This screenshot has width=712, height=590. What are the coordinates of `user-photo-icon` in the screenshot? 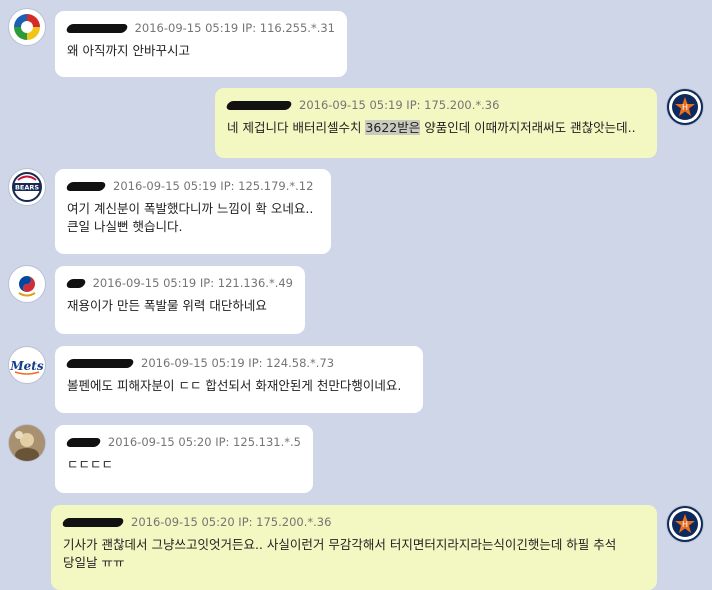 It's located at (27, 443).